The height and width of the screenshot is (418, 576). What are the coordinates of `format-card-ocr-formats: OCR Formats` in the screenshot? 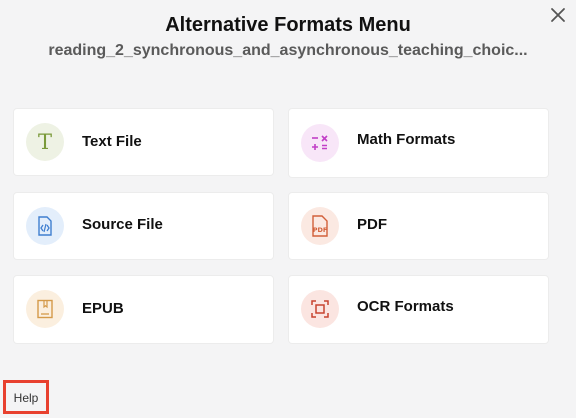 It's located at (418, 309).